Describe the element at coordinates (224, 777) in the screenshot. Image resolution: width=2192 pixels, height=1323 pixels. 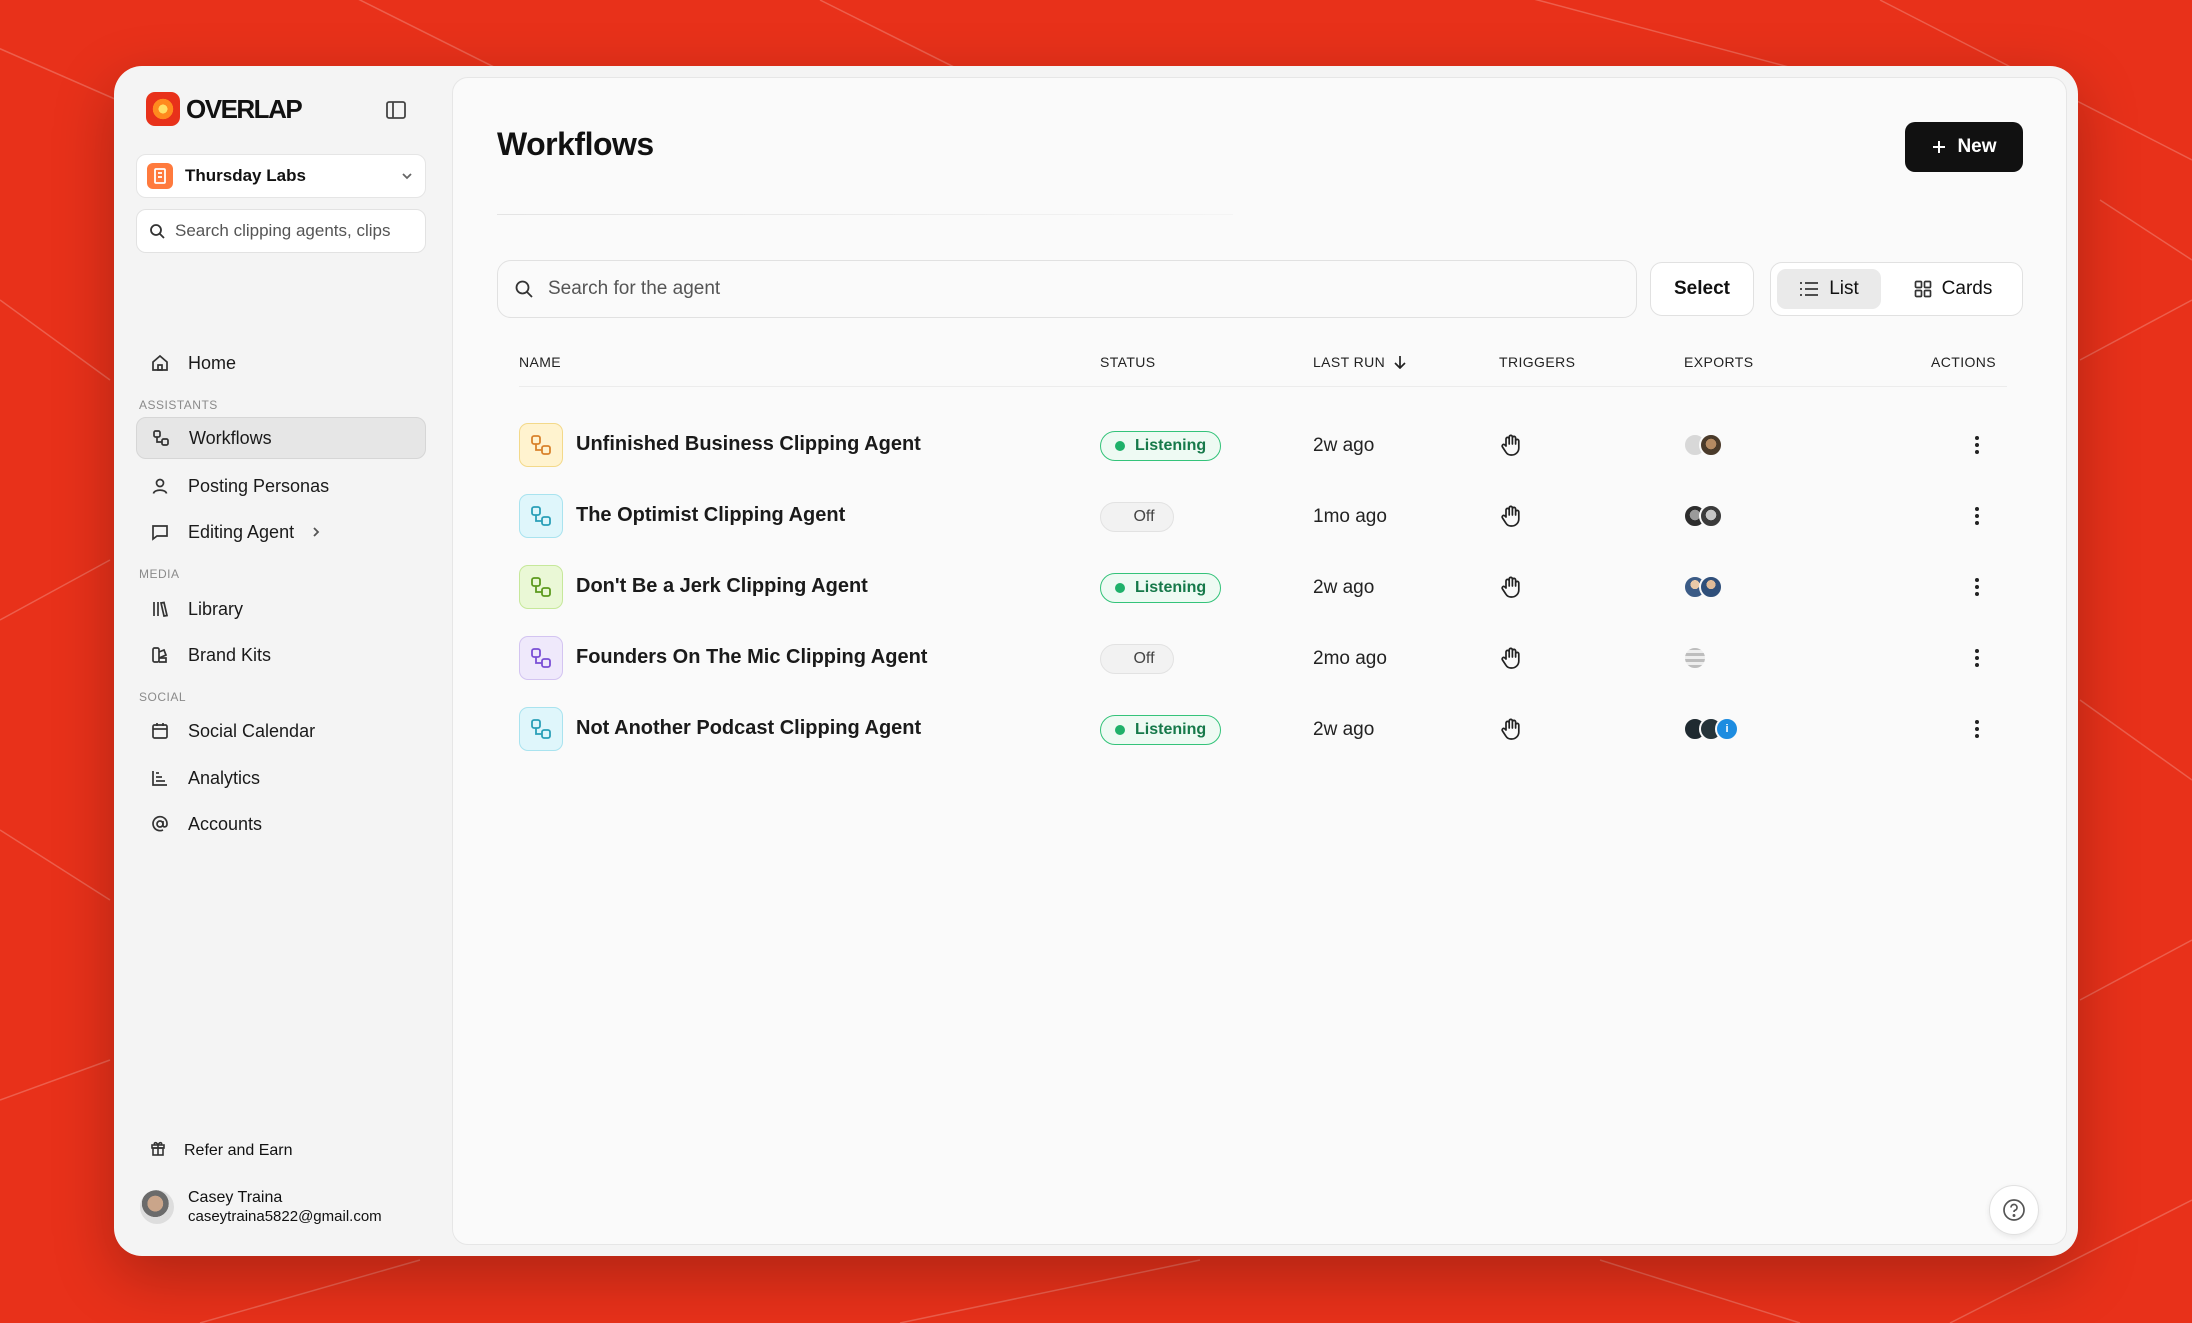
I see `sidebar-item-label: Analytics` at that location.